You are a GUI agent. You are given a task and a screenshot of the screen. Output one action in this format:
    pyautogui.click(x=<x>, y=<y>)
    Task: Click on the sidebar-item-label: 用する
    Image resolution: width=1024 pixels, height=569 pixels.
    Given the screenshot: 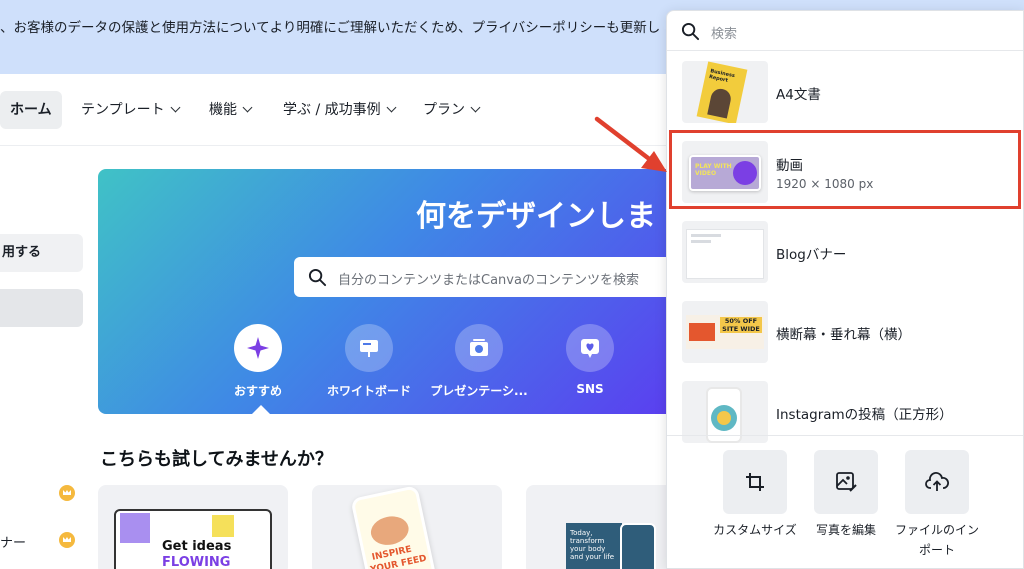 What is the action you would take?
    pyautogui.click(x=22, y=252)
    